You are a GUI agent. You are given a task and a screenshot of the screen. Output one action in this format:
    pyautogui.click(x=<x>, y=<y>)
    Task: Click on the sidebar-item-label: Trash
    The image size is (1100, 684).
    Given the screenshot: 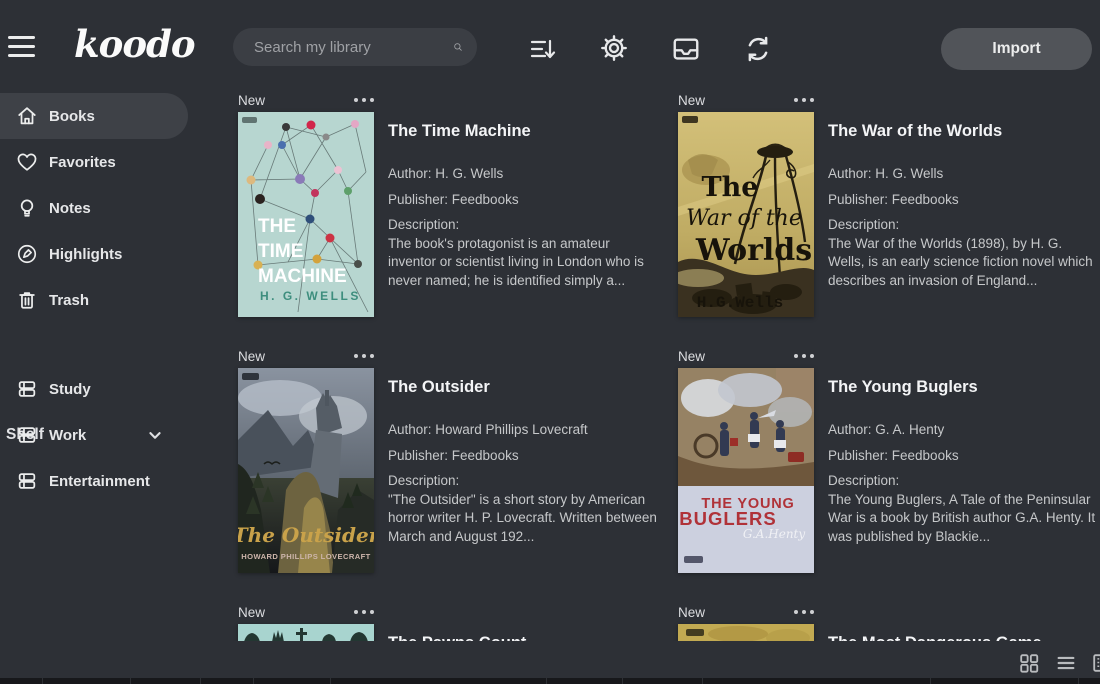 What is the action you would take?
    pyautogui.click(x=69, y=300)
    